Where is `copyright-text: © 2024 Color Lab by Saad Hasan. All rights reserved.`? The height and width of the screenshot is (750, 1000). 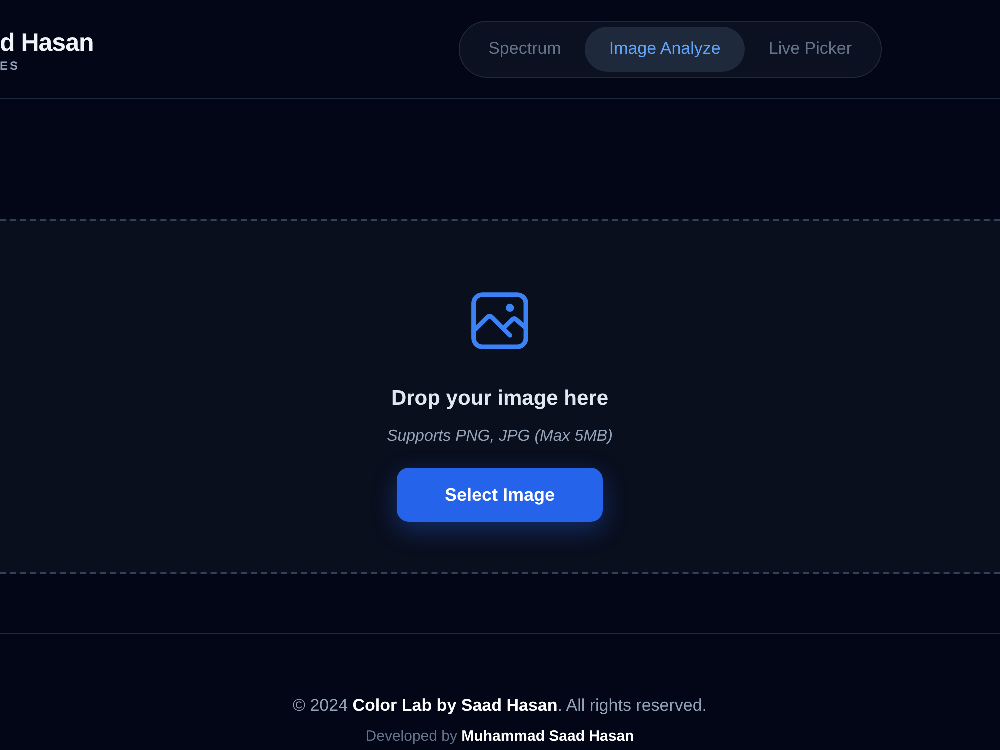 copyright-text: © 2024 Color Lab by Saad Hasan. All rights reserved. is located at coordinates (500, 706).